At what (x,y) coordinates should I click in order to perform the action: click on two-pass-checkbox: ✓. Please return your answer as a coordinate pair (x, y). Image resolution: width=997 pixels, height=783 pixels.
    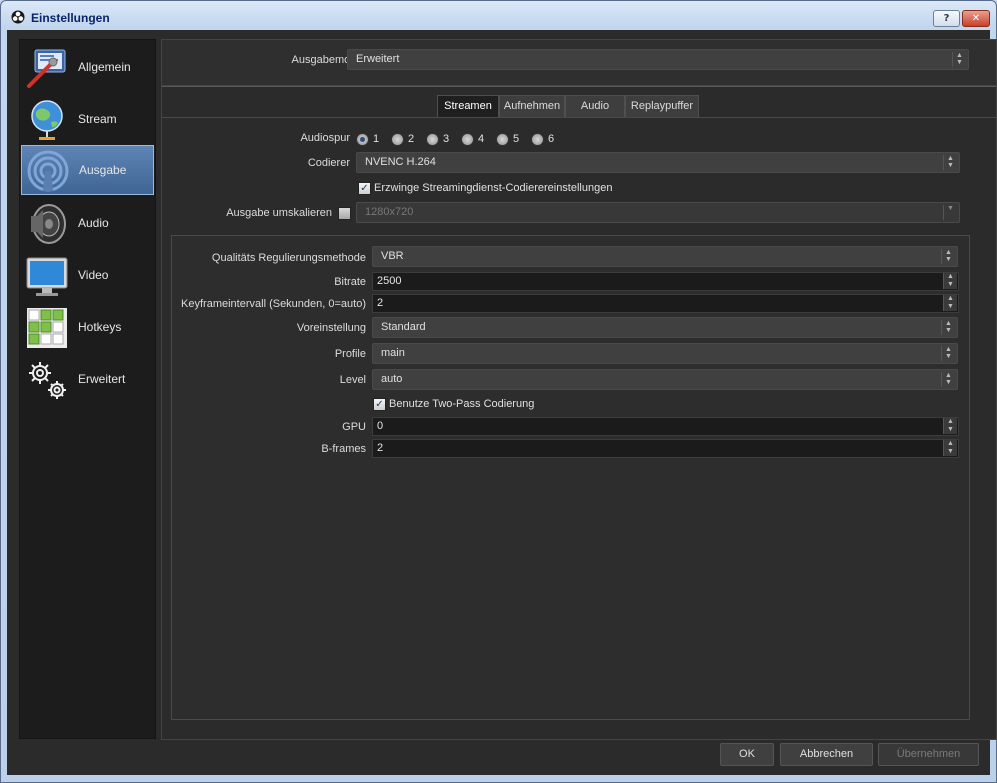
    Looking at the image, I should click on (379, 404).